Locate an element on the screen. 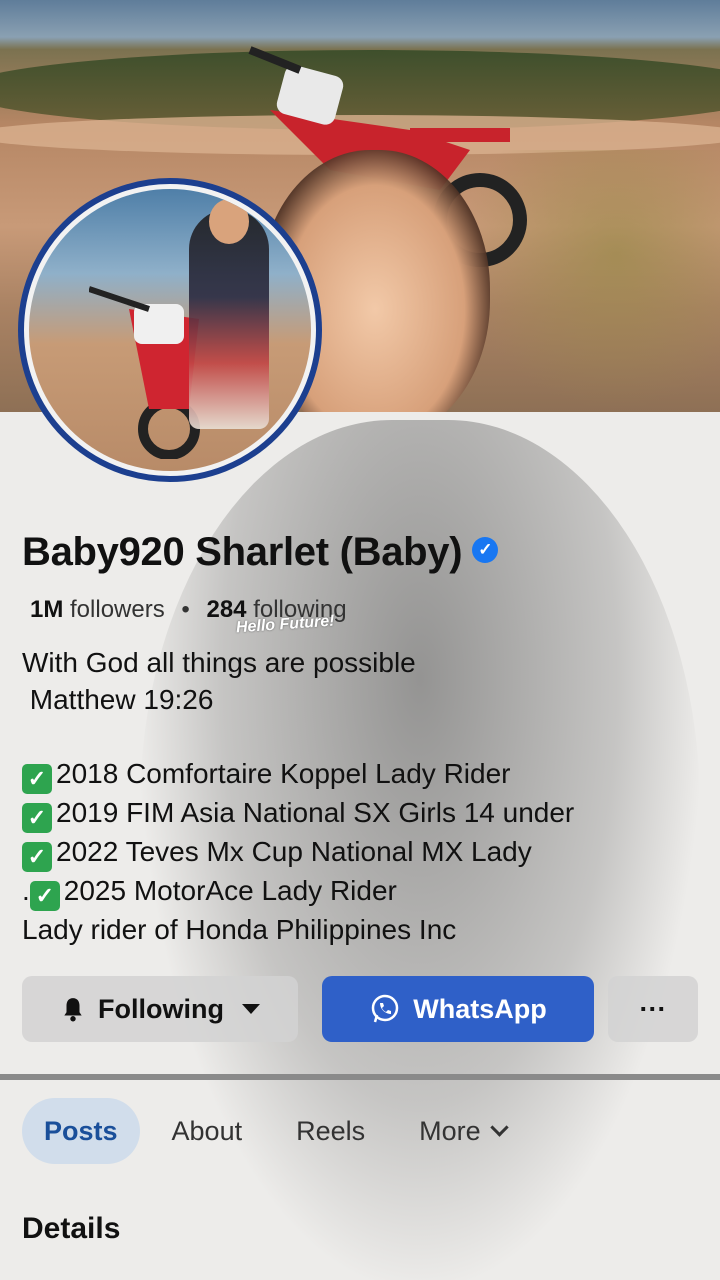  more-options-button: ··· is located at coordinates (653, 1009).